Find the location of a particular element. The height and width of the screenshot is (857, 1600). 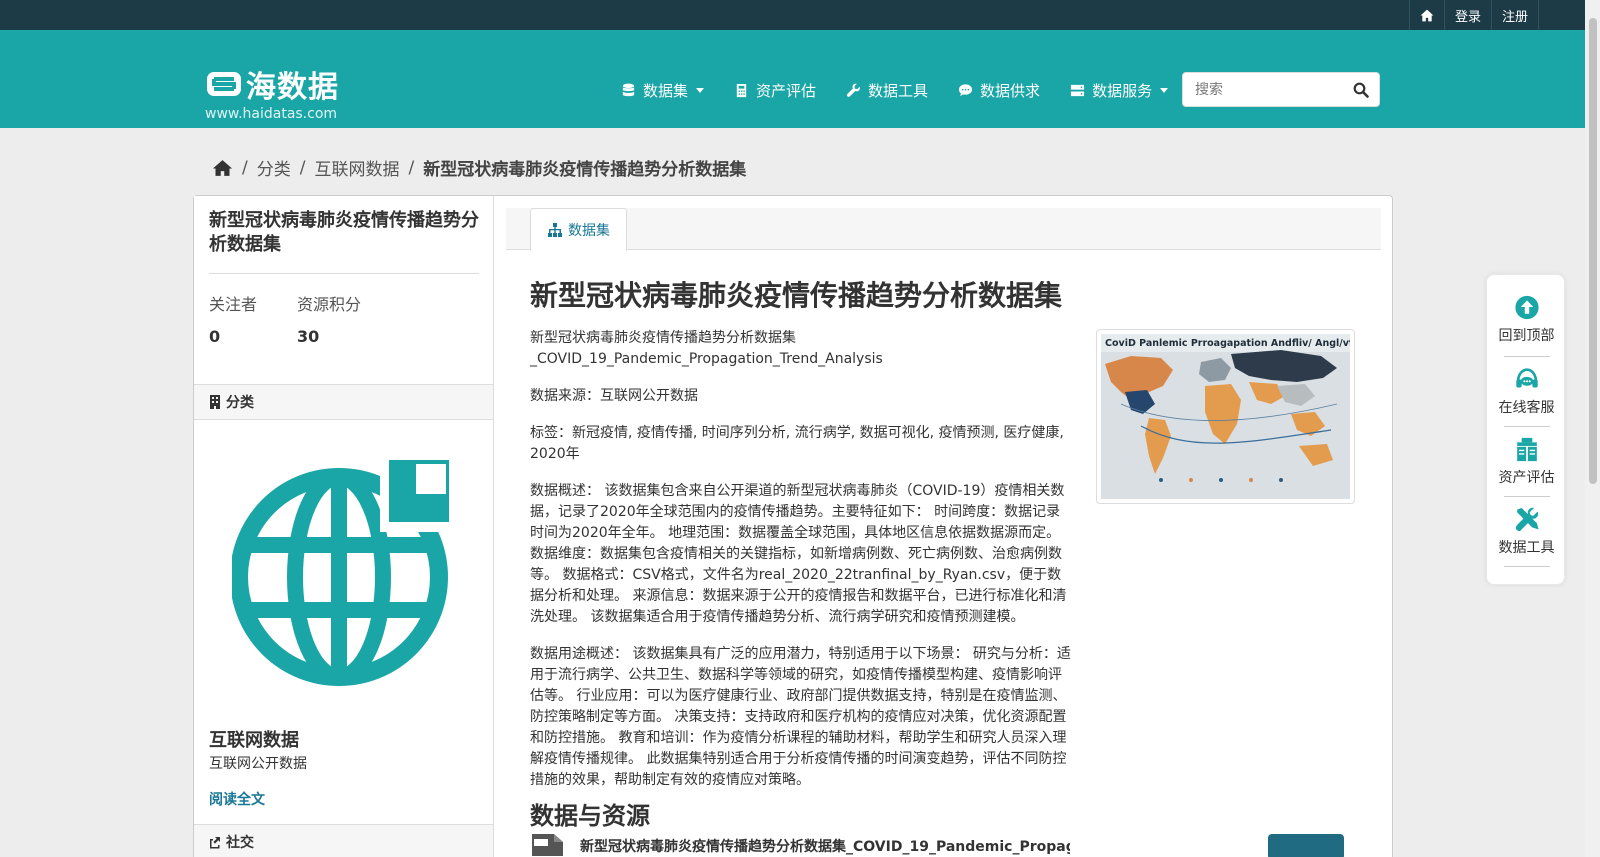

organization-description: 互联网公开数据 is located at coordinates (258, 764).